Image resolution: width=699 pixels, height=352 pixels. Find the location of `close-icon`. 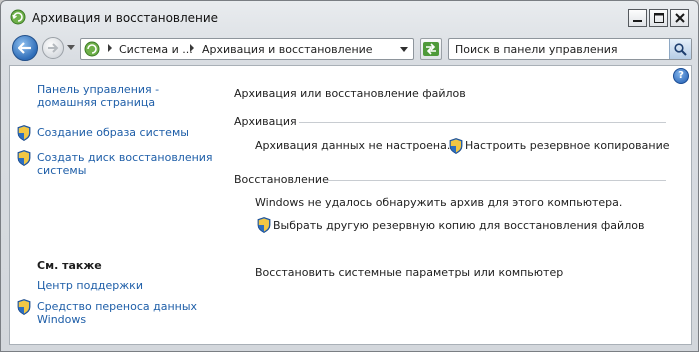

close-icon is located at coordinates (679, 18).